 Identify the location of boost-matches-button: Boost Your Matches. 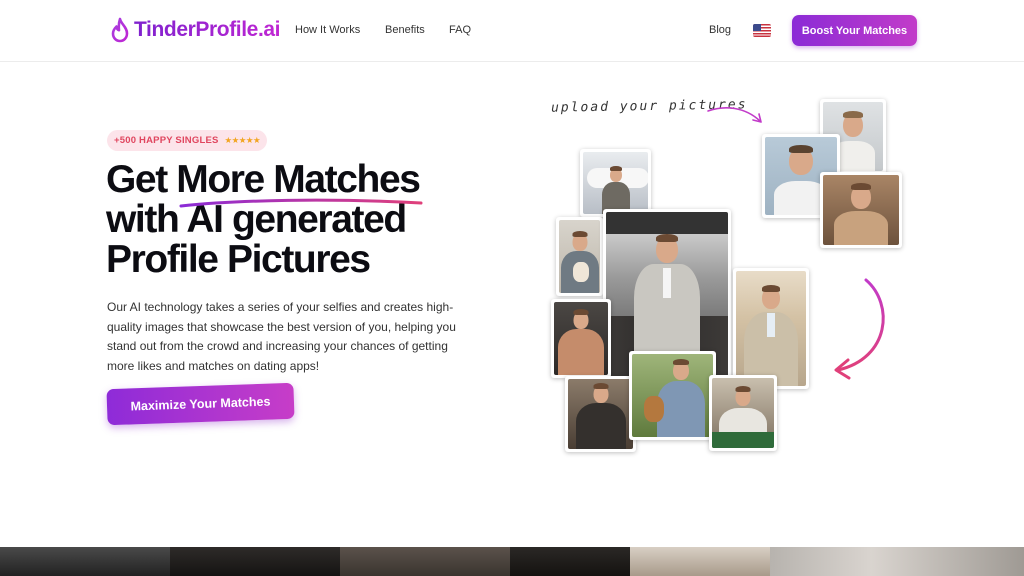
(854, 30).